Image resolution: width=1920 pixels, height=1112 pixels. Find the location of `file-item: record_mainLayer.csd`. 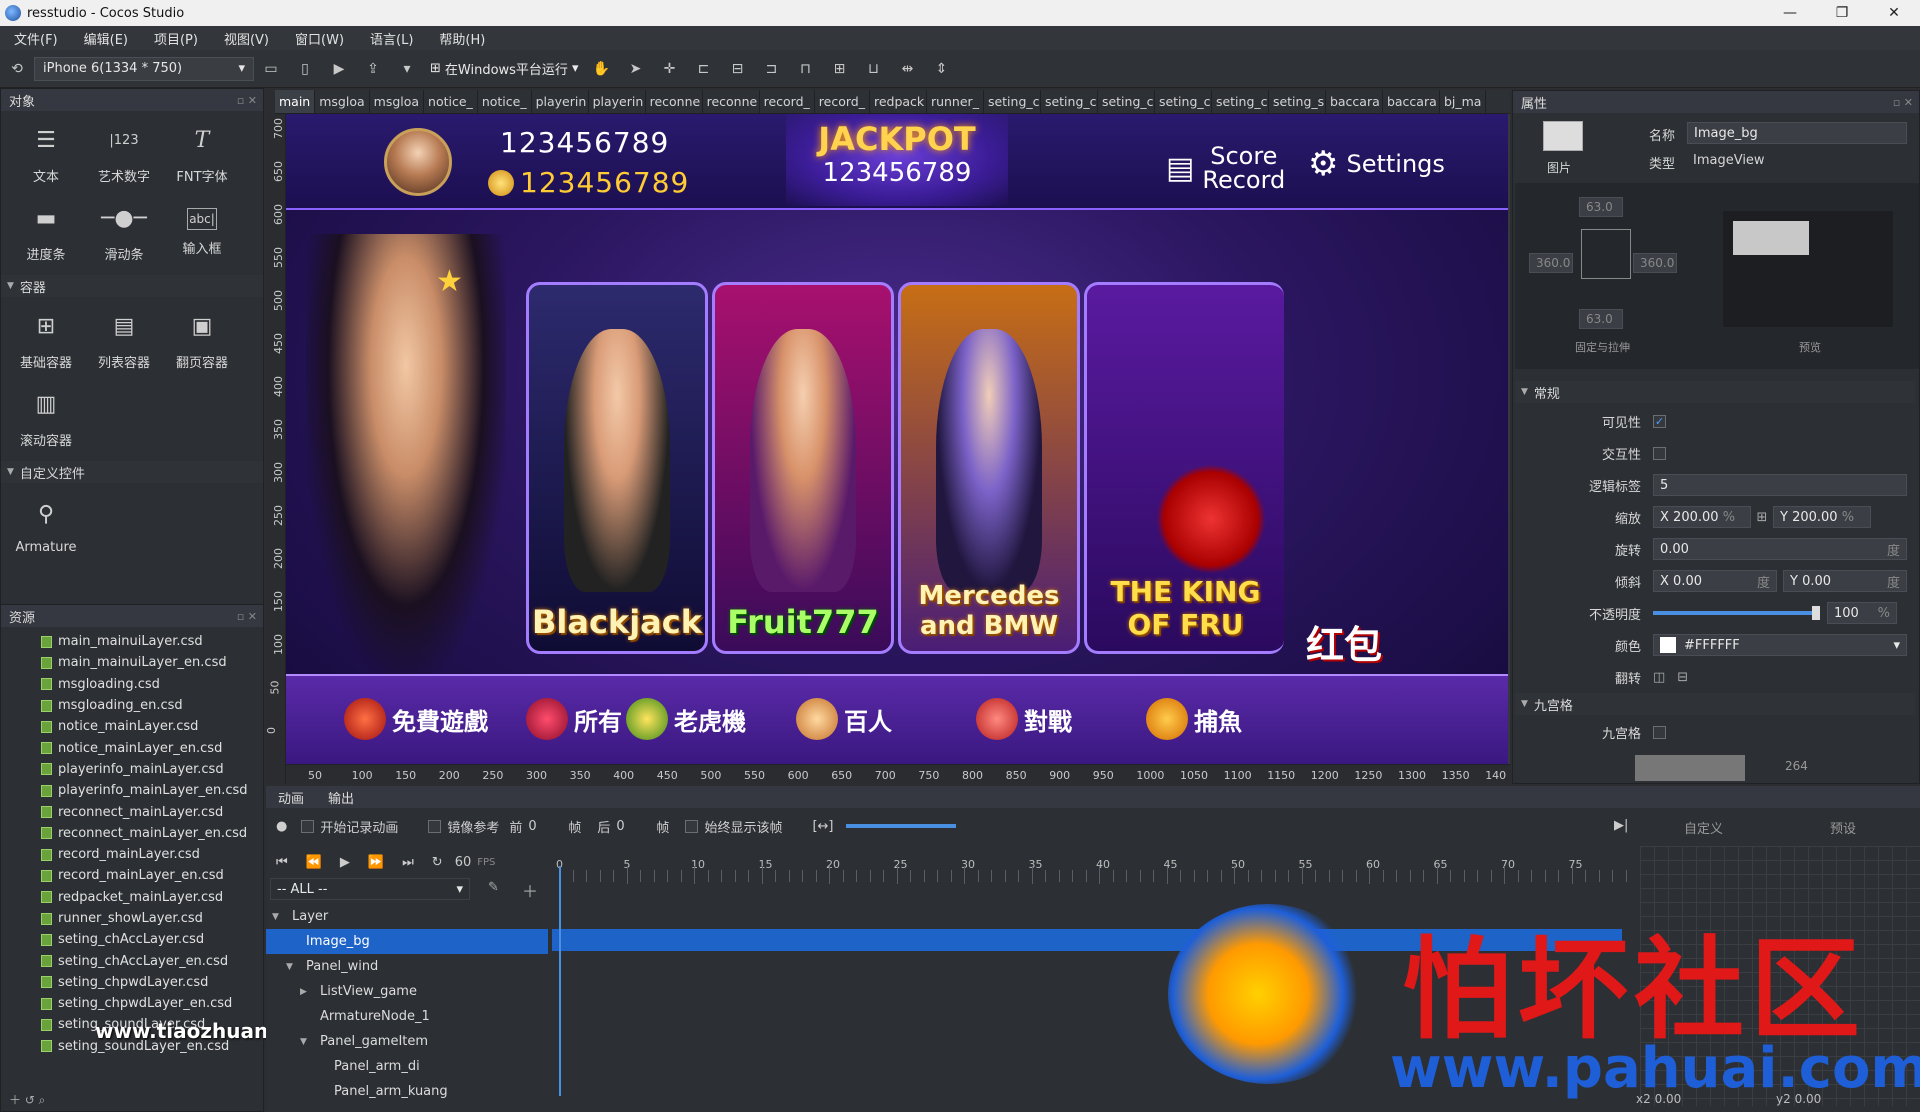

file-item: record_mainLayer.csd is located at coordinates (152, 854).